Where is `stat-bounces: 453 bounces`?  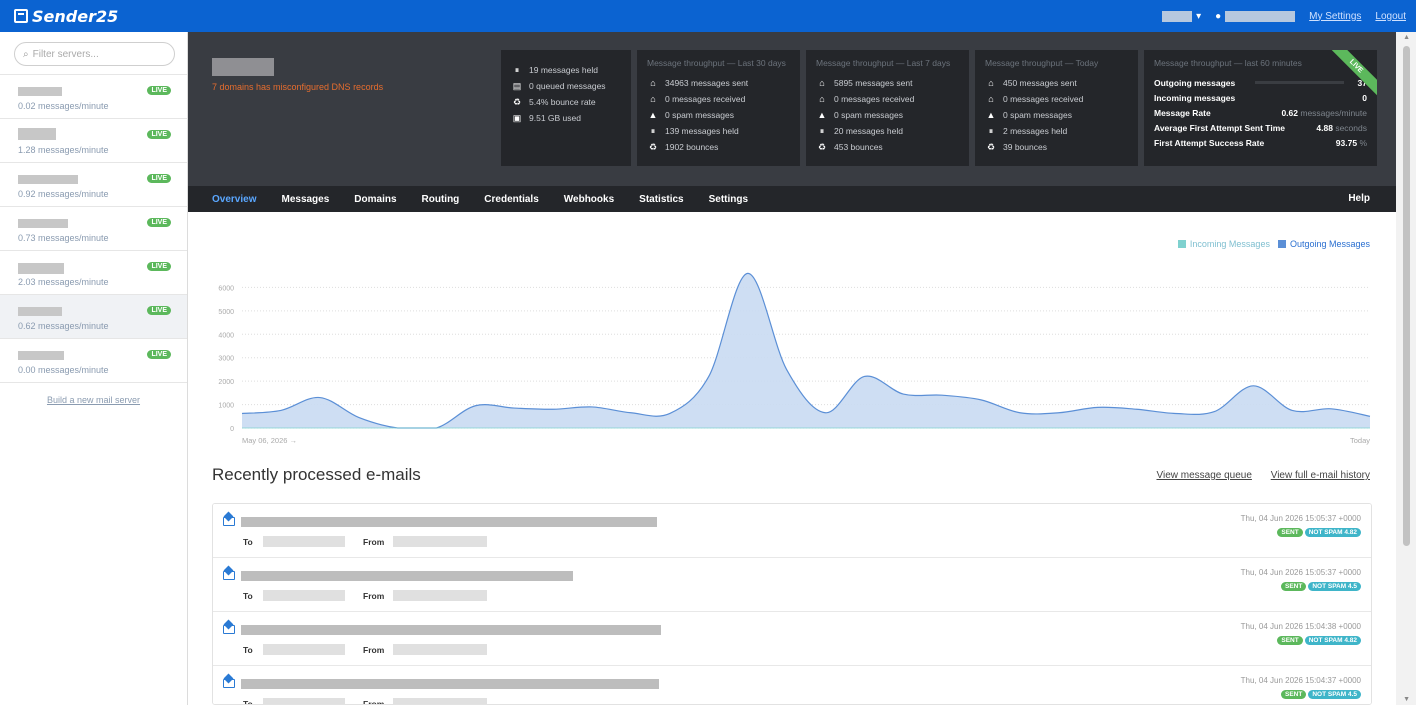 stat-bounces: 453 bounces is located at coordinates (858, 147).